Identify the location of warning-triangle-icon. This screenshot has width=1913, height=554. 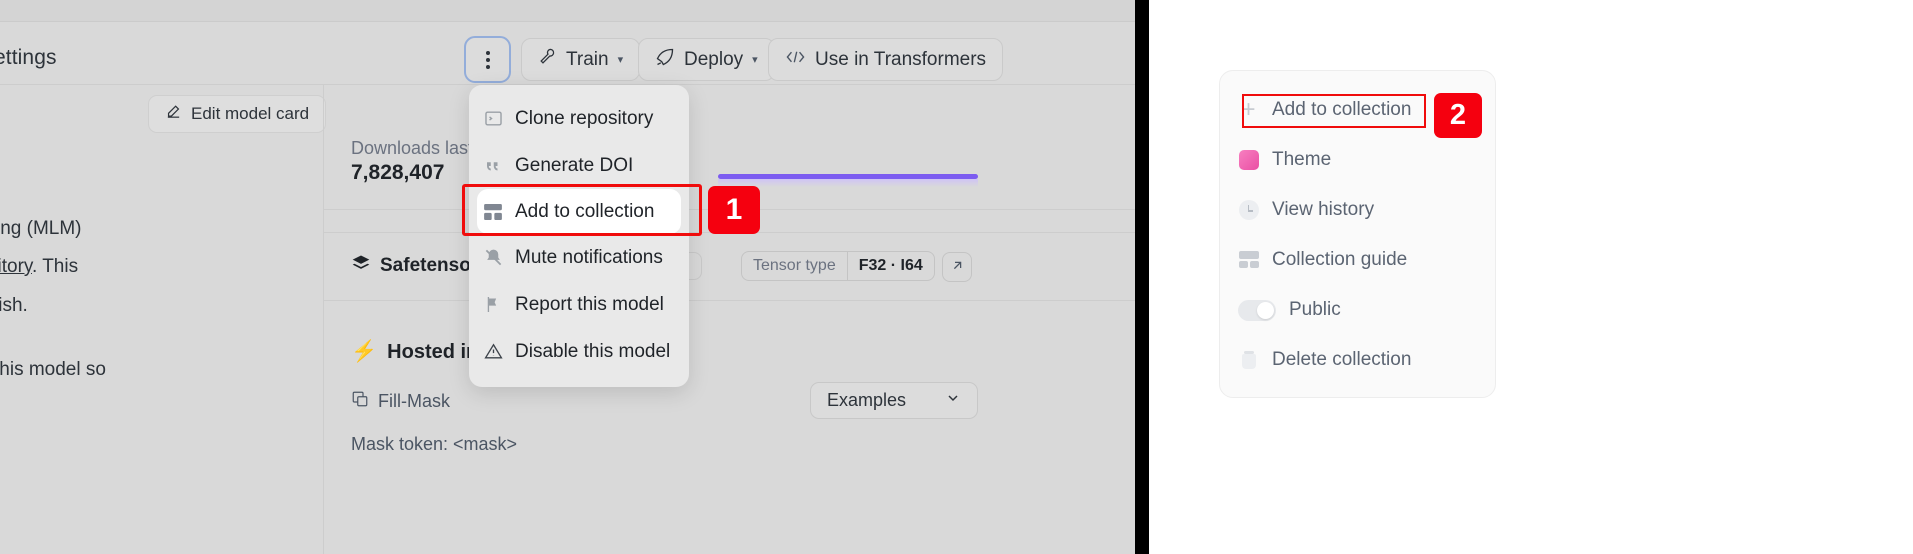
(493, 352).